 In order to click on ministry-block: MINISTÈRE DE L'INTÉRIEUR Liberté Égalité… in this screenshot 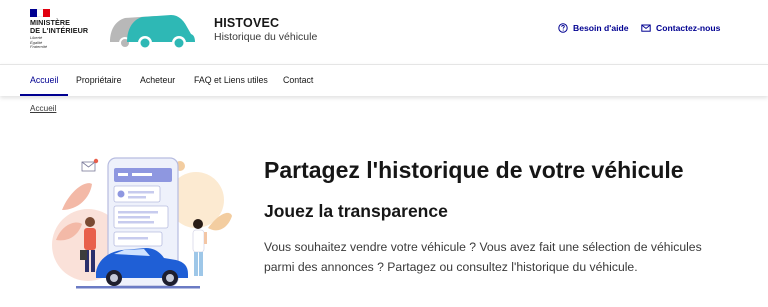, I will do `click(60, 33)`.